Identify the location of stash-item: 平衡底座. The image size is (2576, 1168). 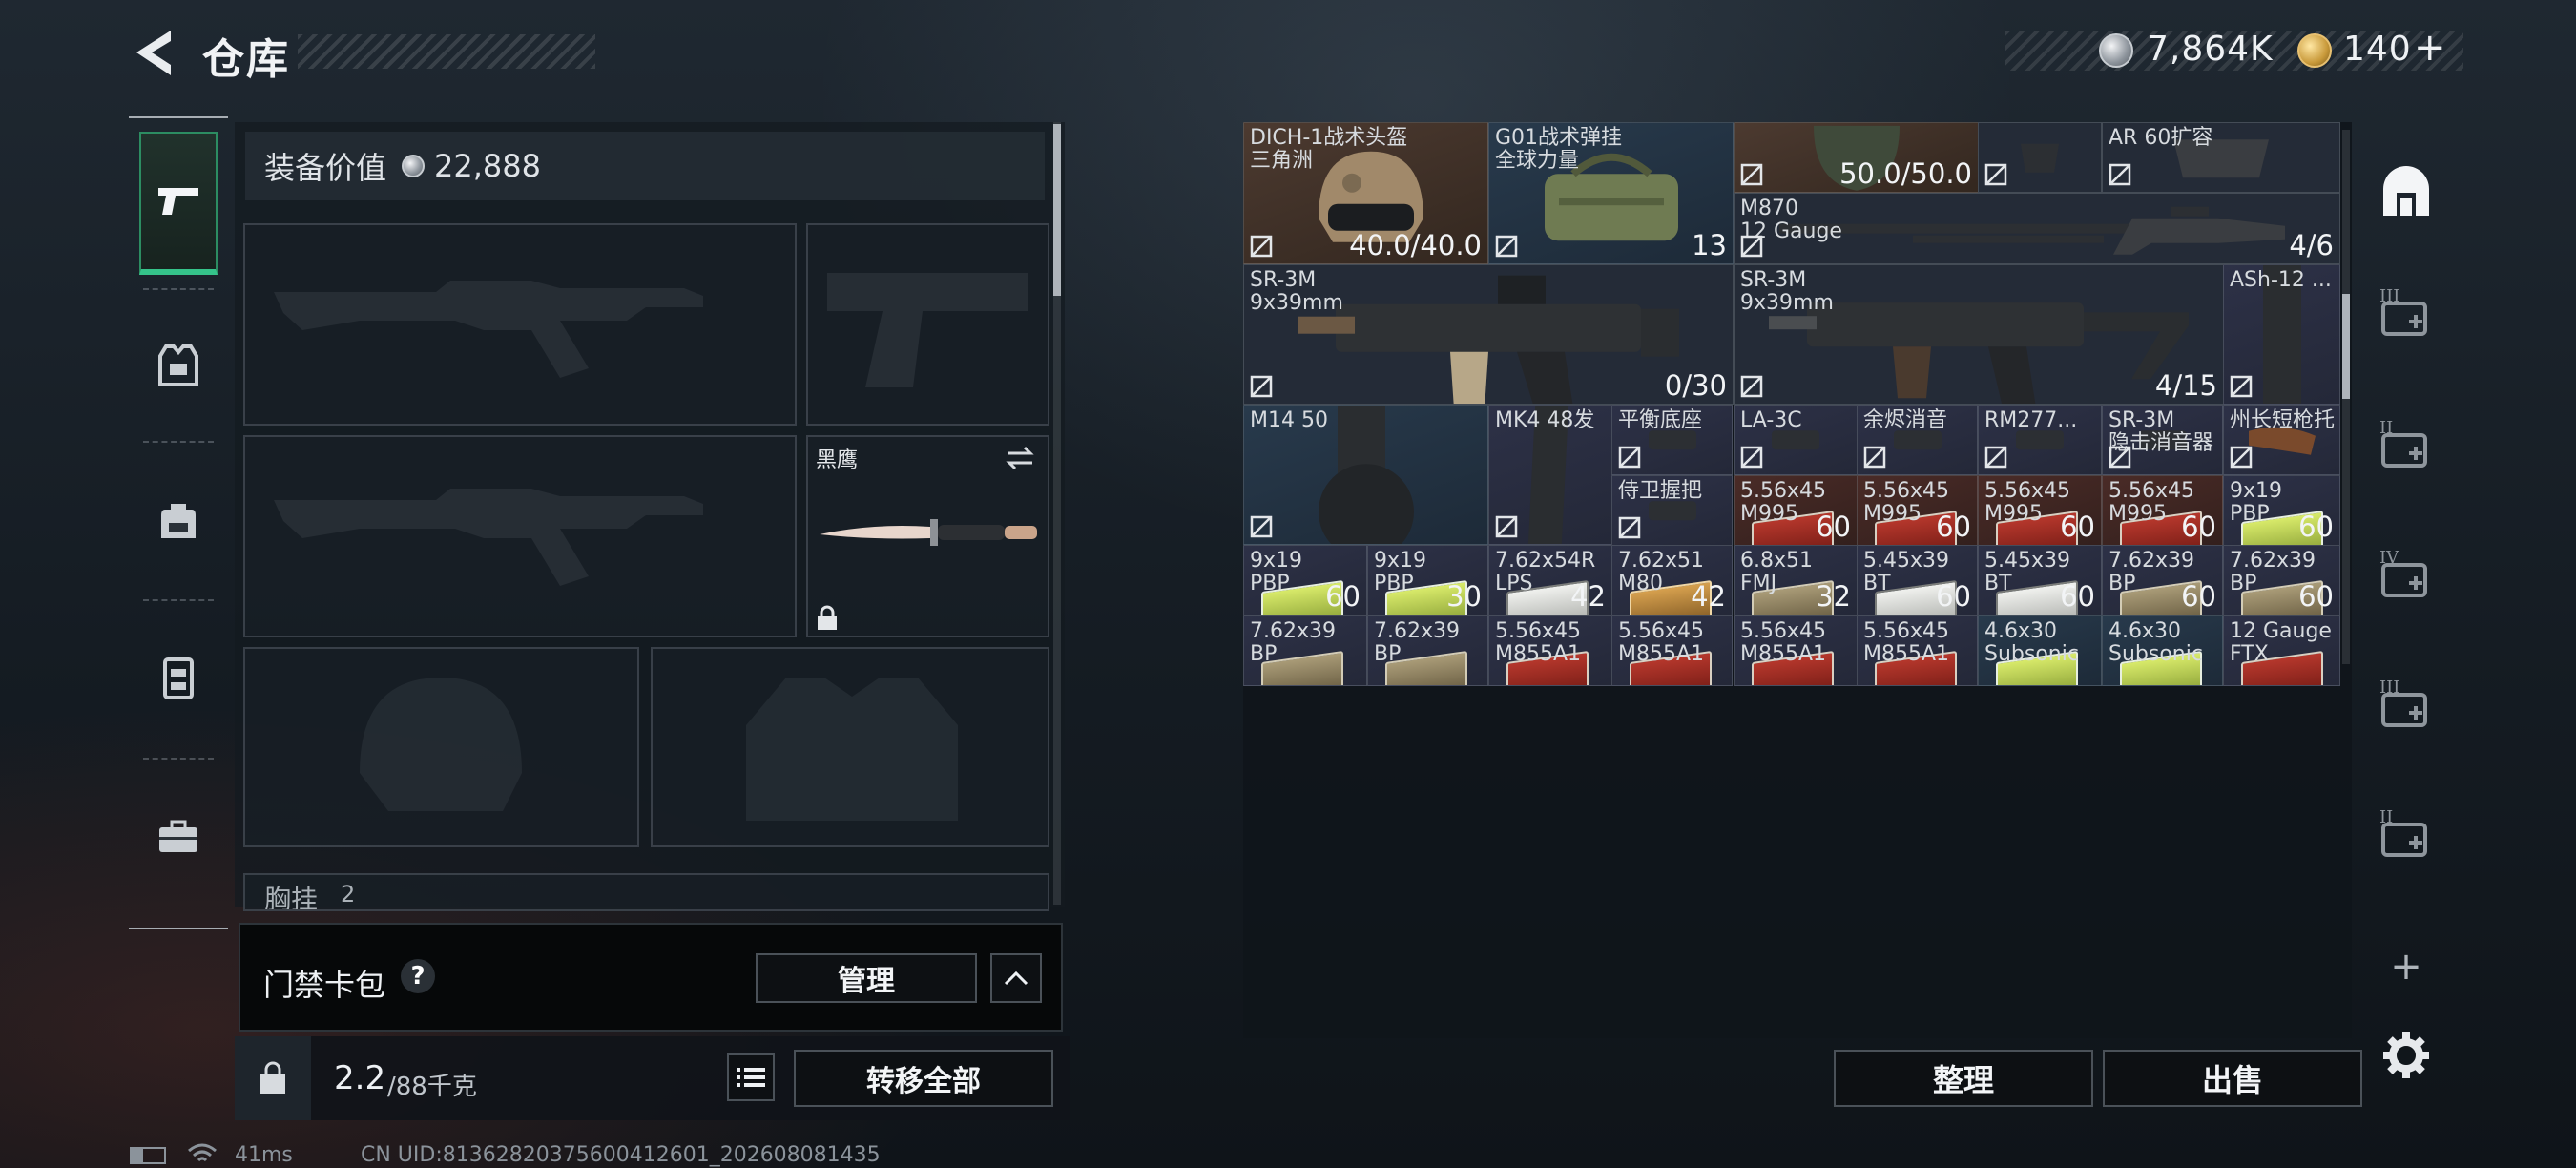
(1672, 440).